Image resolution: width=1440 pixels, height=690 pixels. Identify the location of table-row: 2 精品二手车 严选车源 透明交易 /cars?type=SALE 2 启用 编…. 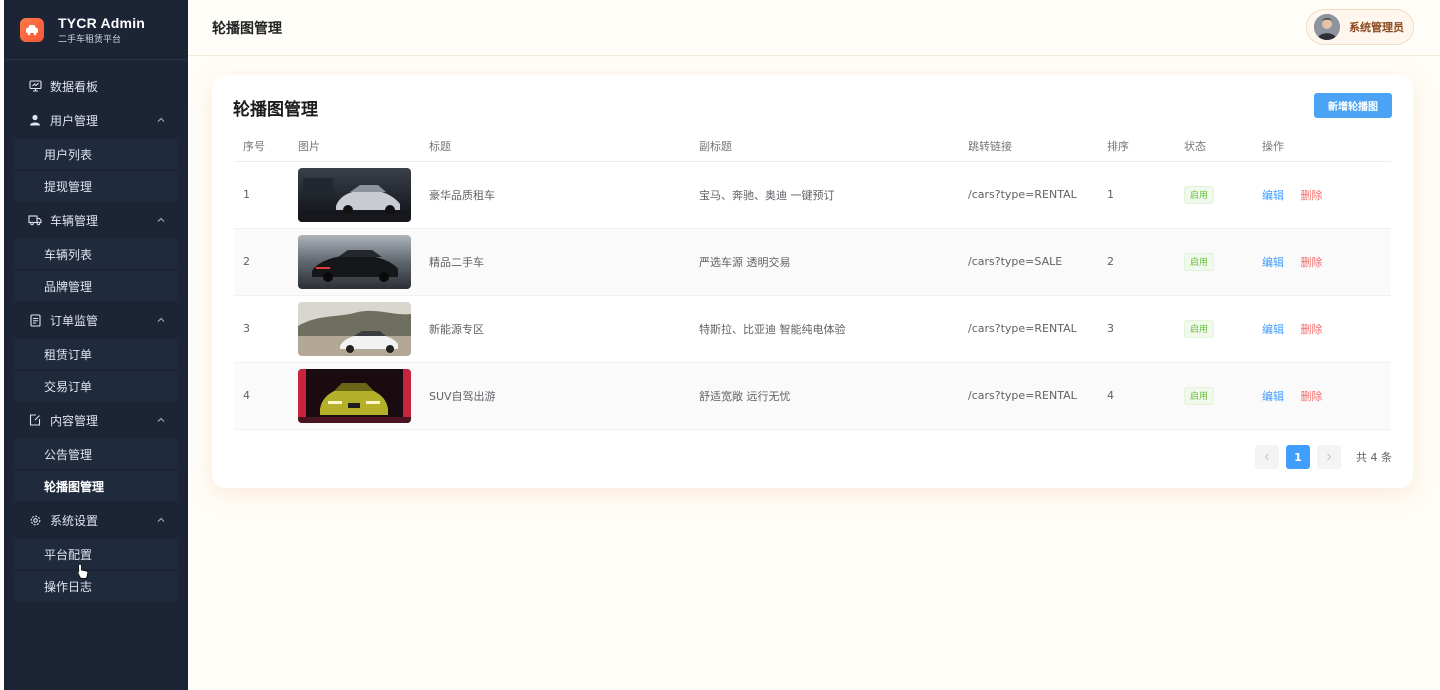
(812, 262).